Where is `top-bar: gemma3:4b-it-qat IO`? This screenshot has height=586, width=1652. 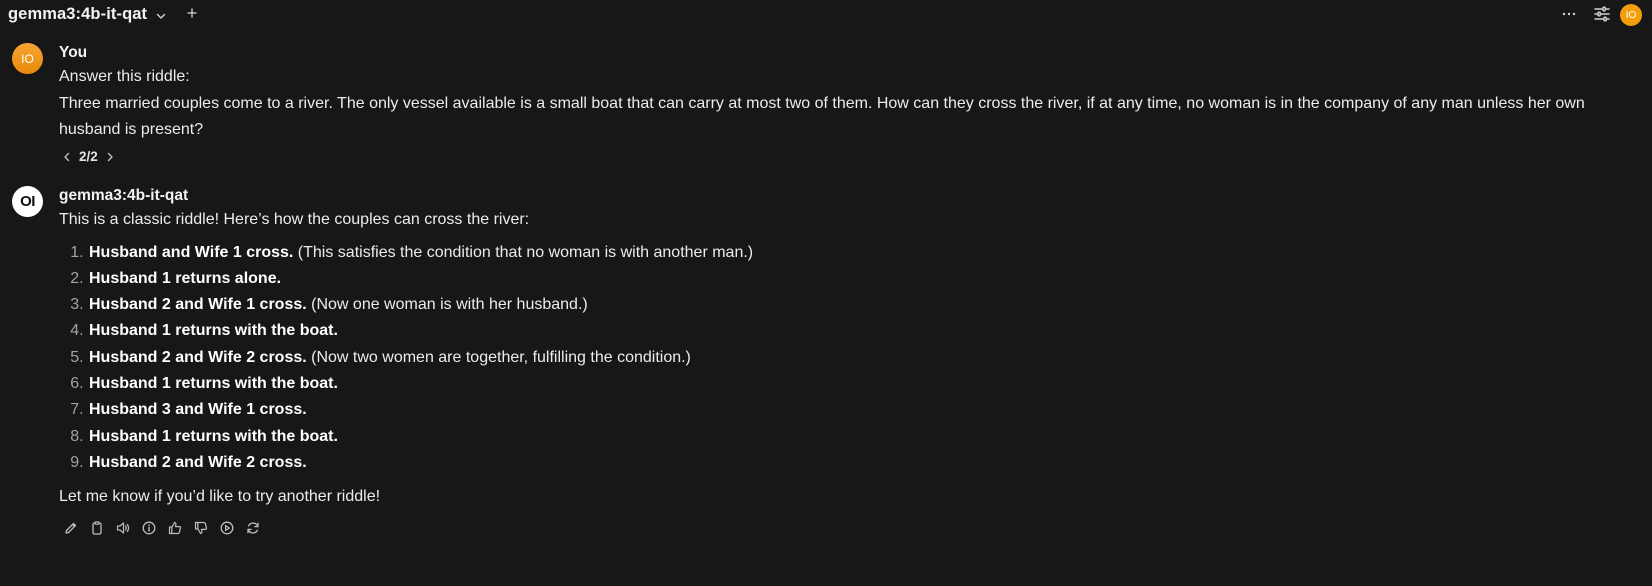 top-bar: gemma3:4b-it-qat IO is located at coordinates (826, 15).